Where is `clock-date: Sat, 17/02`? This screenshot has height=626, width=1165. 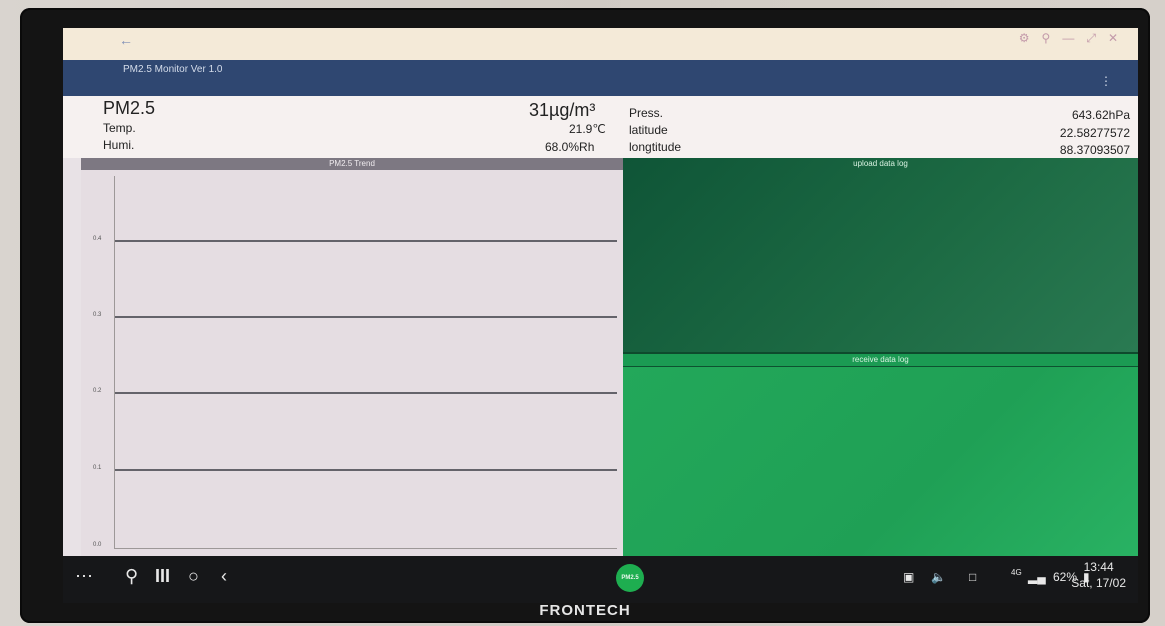
clock-date: Sat, 17/02 is located at coordinates (1098, 583).